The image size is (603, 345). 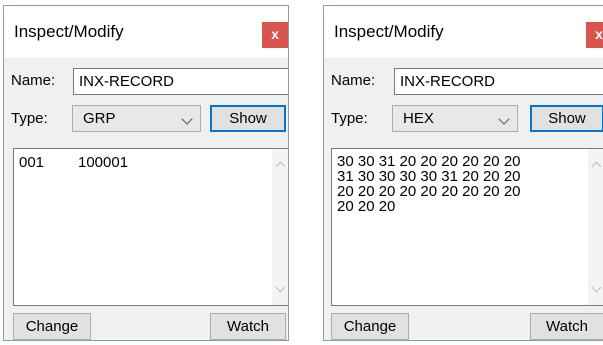 I want to click on type-select-value: HEX, so click(x=418, y=118).